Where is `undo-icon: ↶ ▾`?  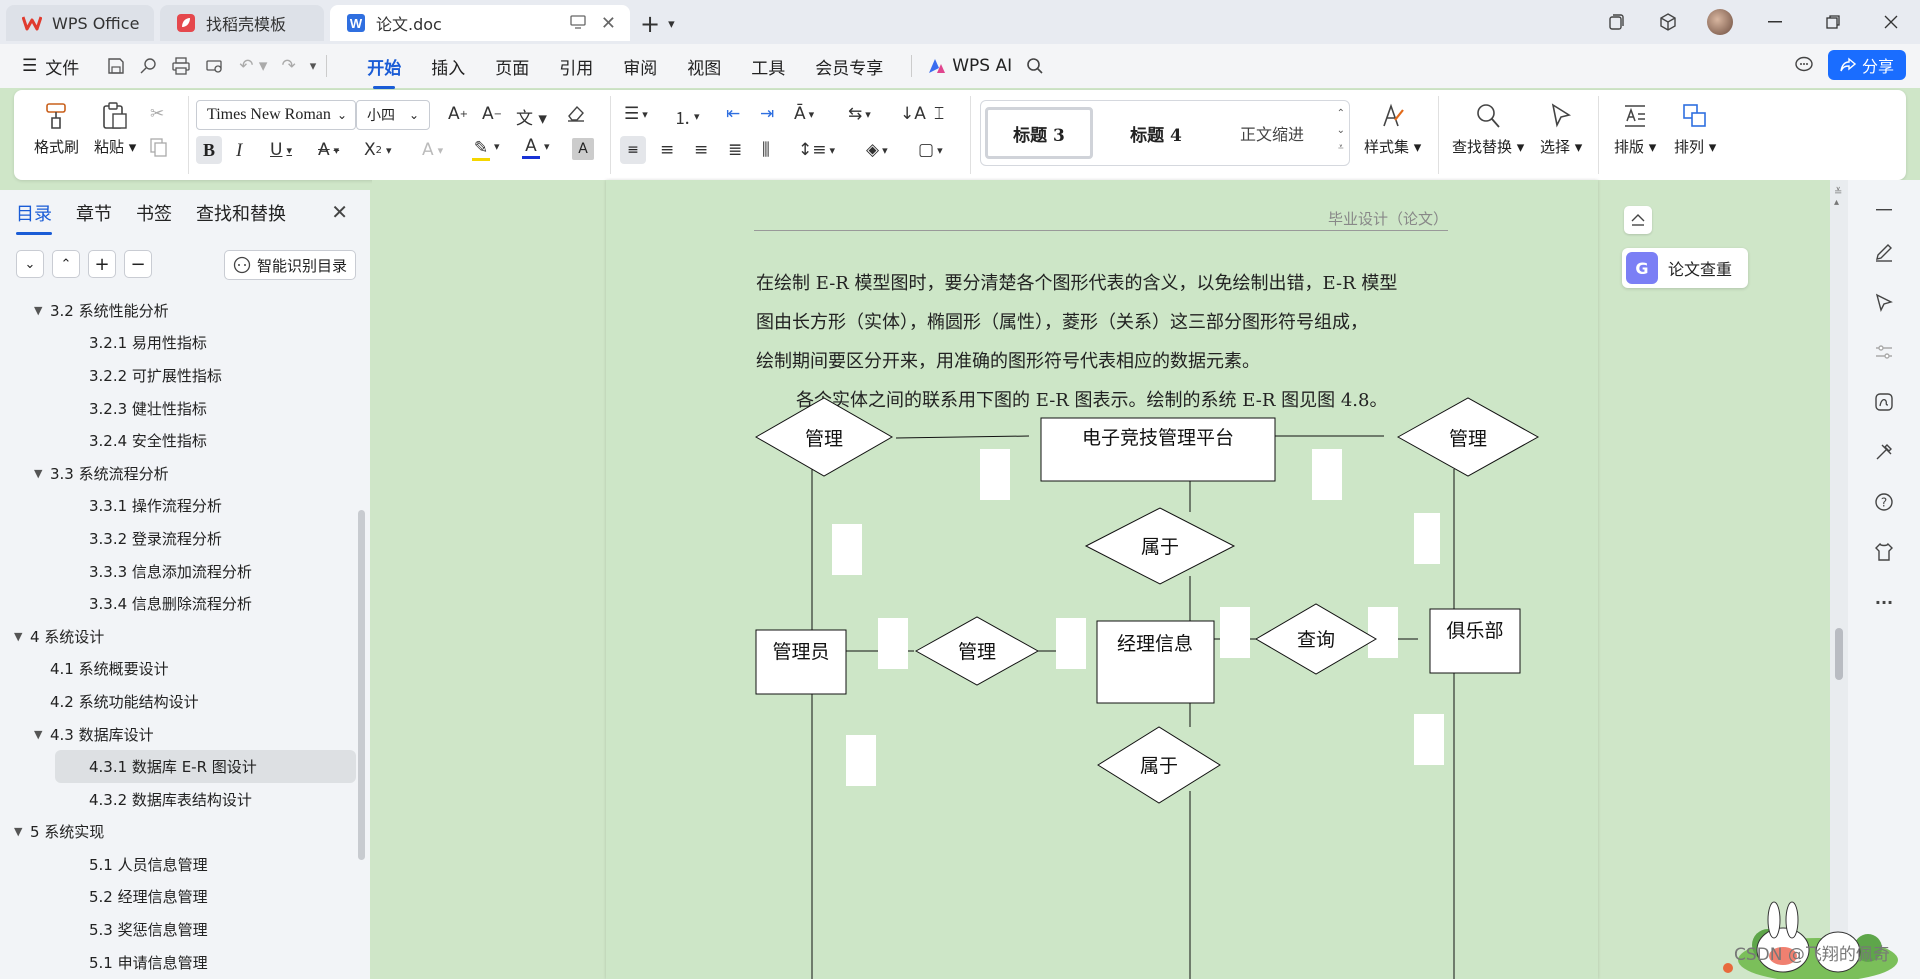
undo-icon: ↶ ▾ is located at coordinates (253, 66).